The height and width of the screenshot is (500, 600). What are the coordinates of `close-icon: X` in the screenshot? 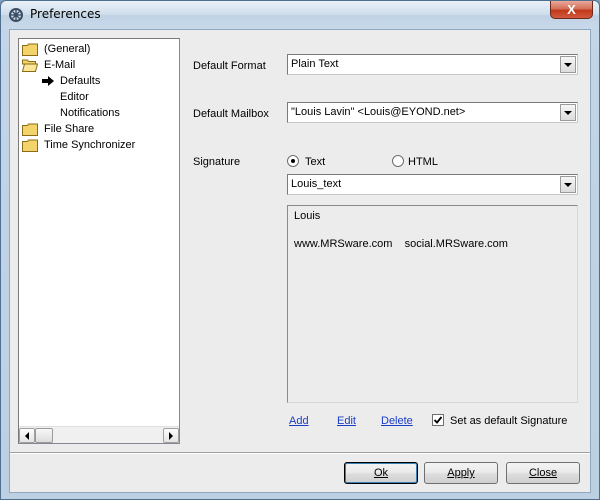 It's located at (571, 9).